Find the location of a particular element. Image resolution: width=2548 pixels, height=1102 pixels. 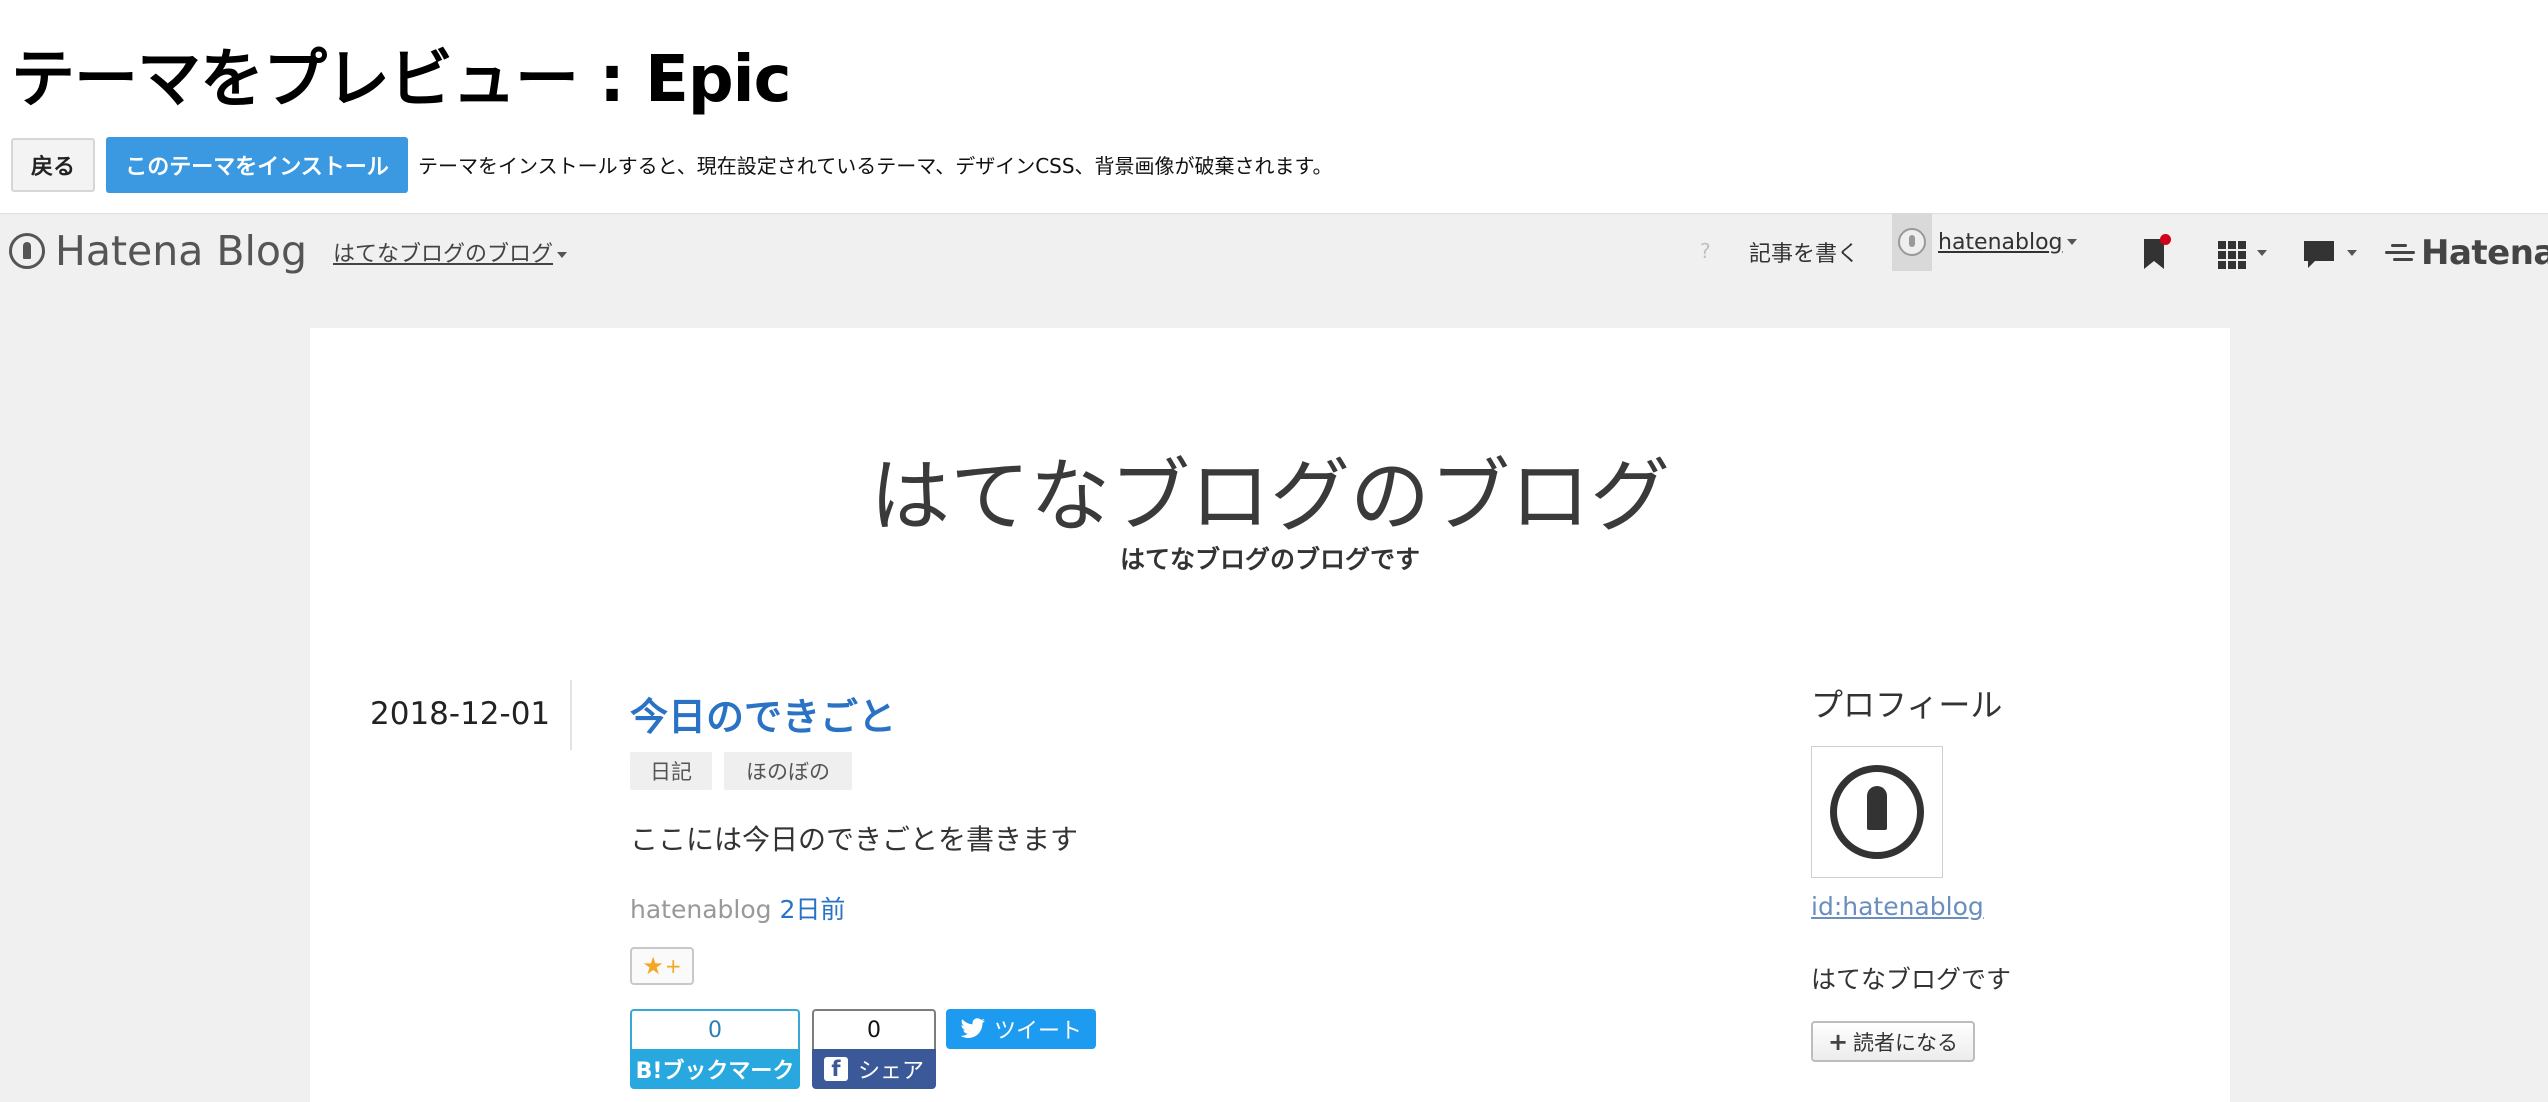

twitter-bird-icon is located at coordinates (972, 1028).